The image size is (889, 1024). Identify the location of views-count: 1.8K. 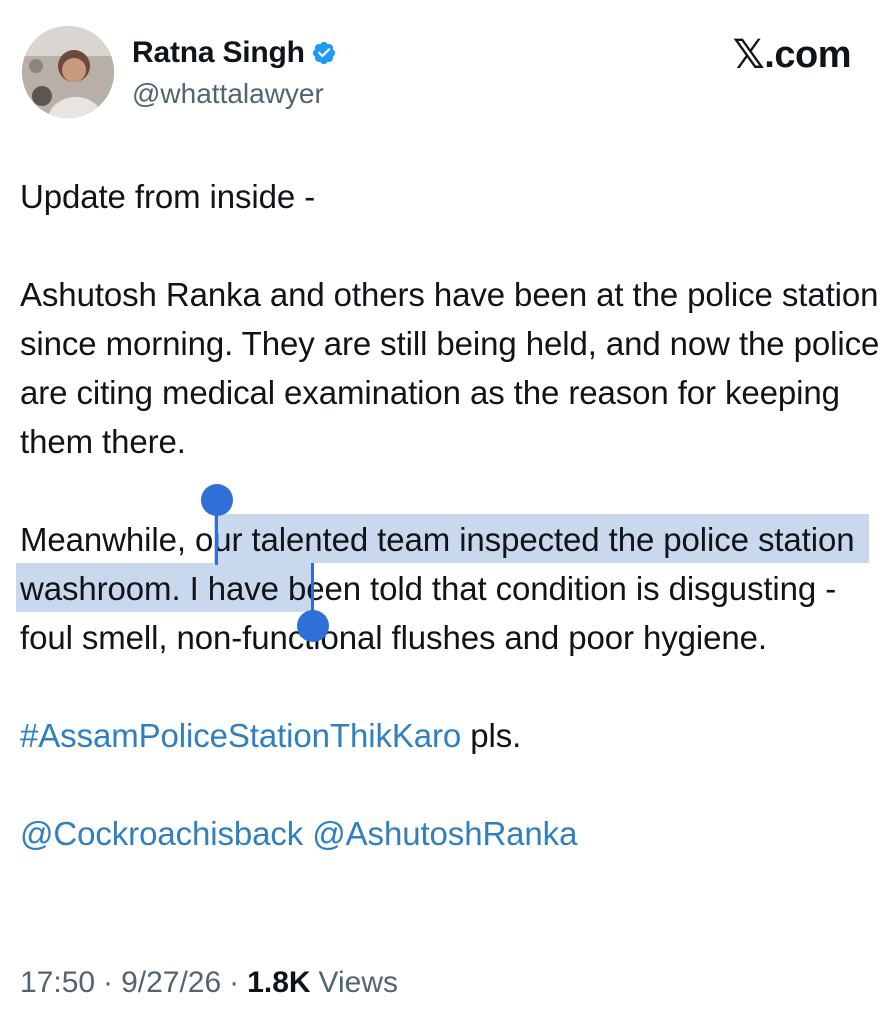
(279, 982).